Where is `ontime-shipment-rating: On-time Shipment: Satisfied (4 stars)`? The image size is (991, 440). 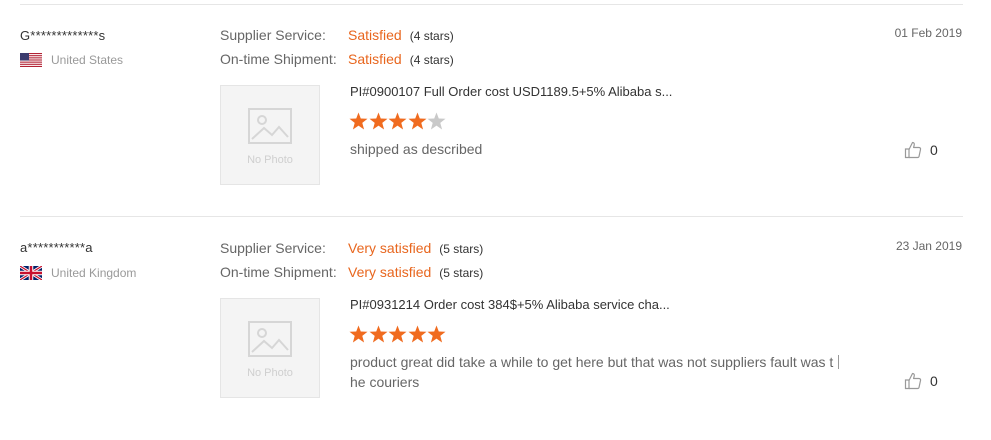
ontime-shipment-rating: On-time Shipment: Satisfied (4 stars) is located at coordinates (337, 59).